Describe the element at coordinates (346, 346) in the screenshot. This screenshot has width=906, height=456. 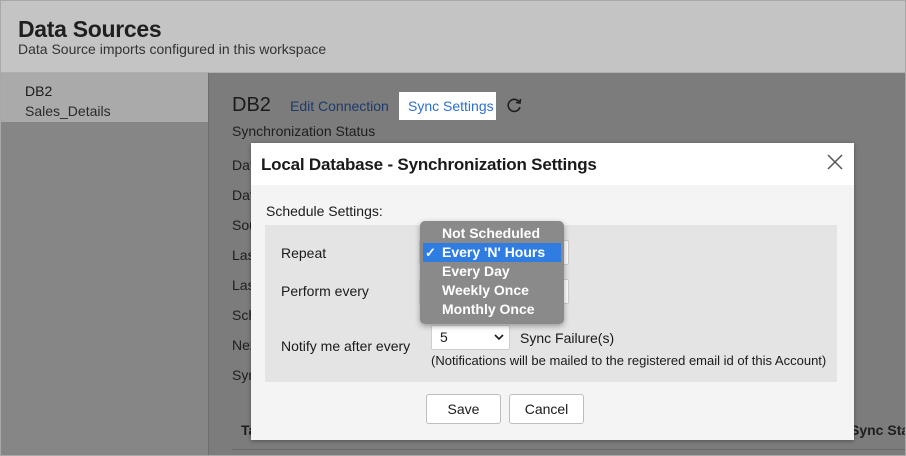
I see `notify-label: Notify me after every` at that location.